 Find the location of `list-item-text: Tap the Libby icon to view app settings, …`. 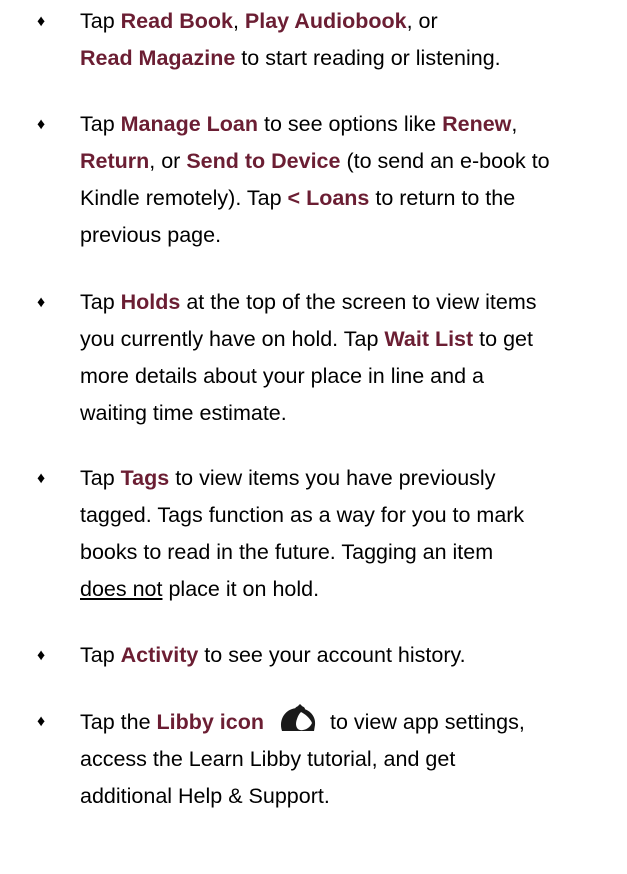

list-item-text: Tap the Libby icon to view app settings, … is located at coordinates (352, 759).